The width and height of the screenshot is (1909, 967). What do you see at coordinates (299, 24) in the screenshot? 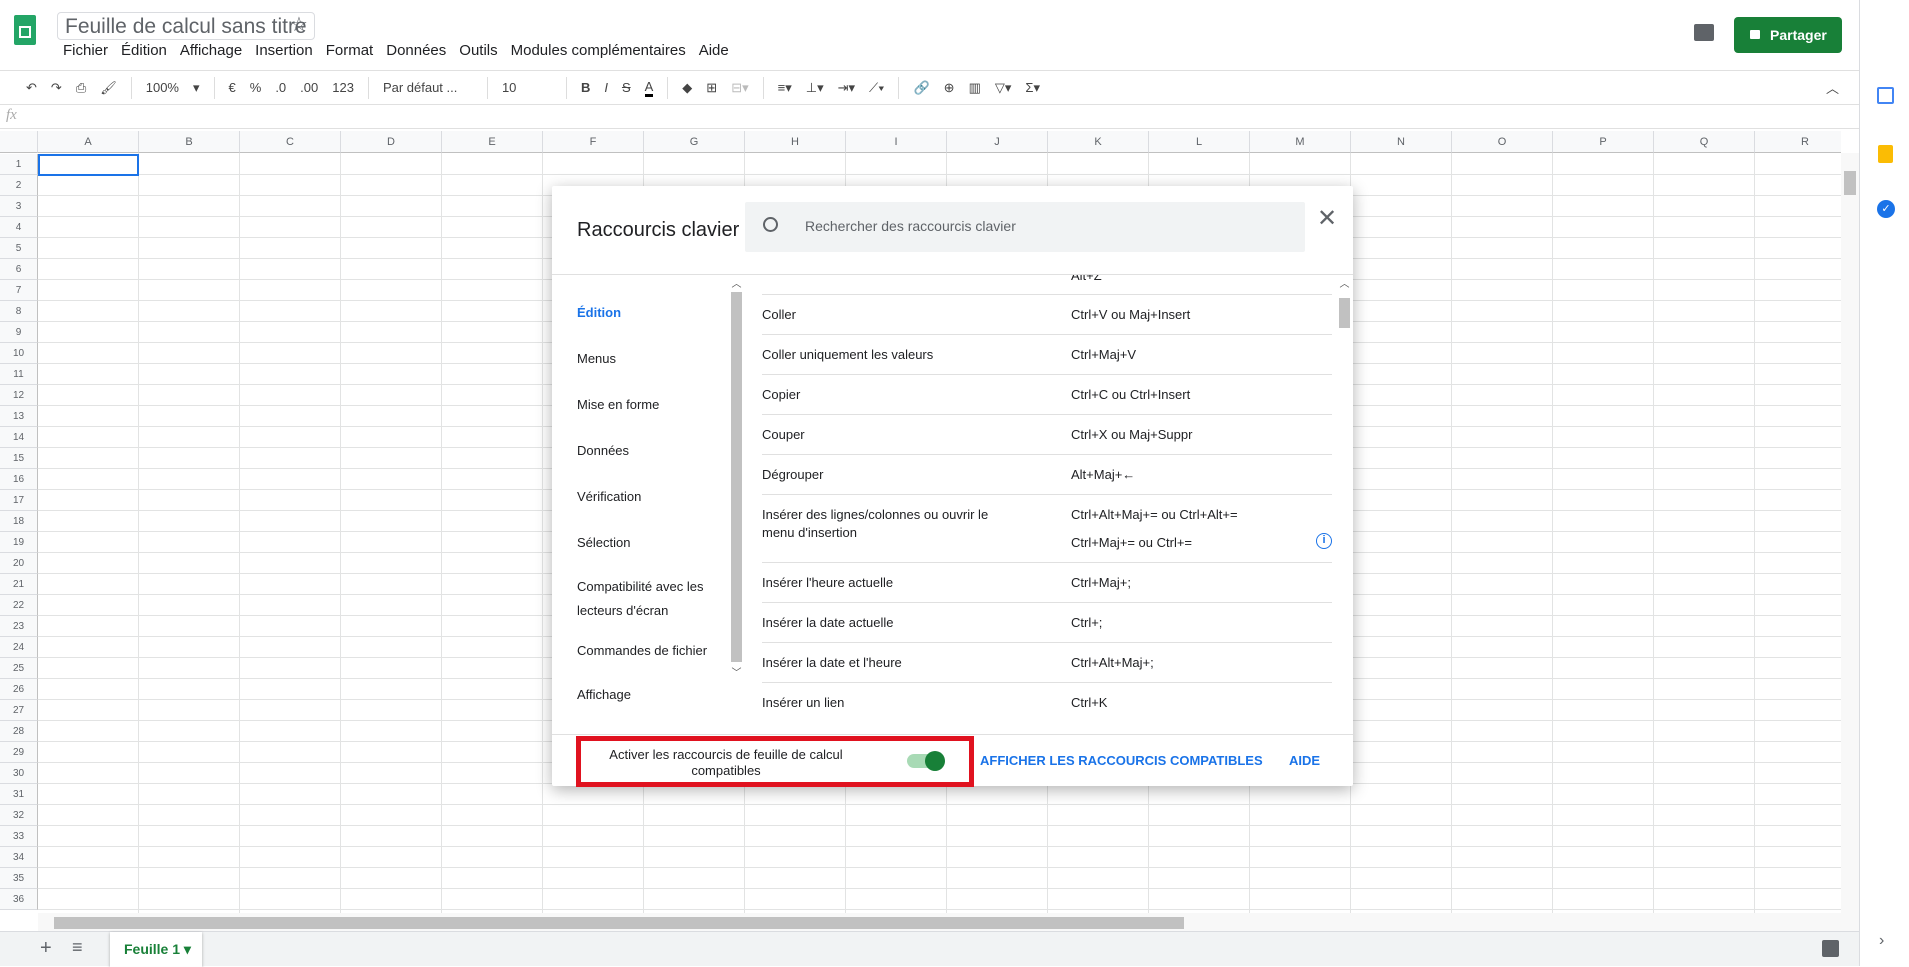
I see `star-icon: ☆` at bounding box center [299, 24].